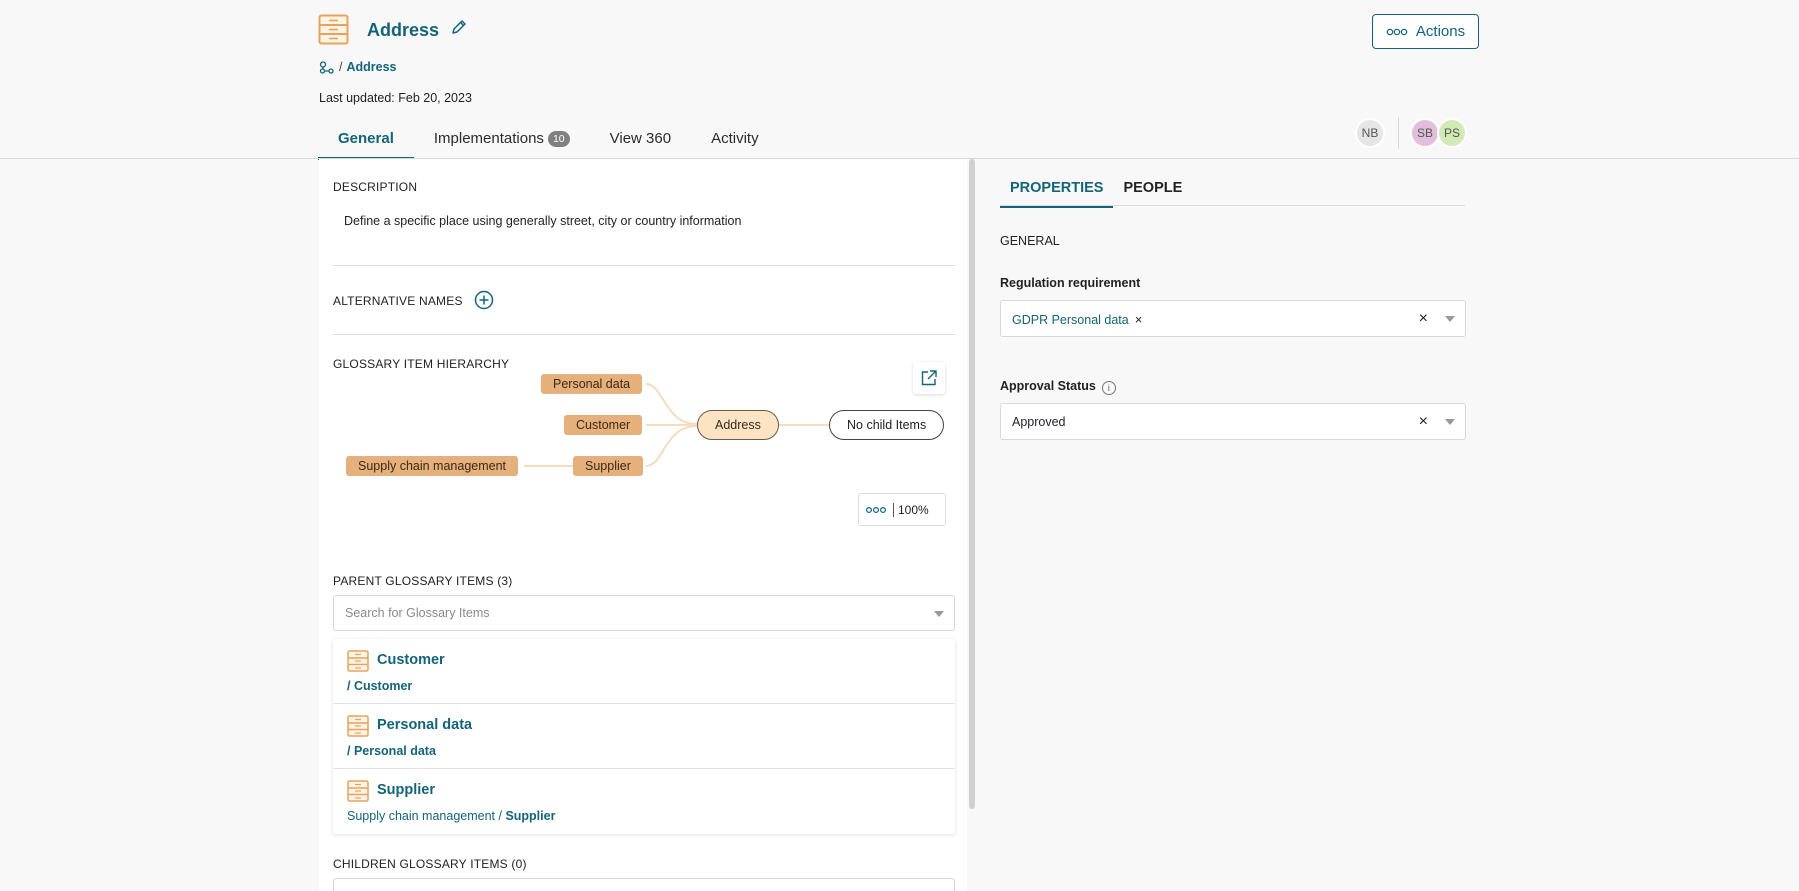  Describe the element at coordinates (592, 384) in the screenshot. I see `hierarchy-node-personal-data: Personal data` at that location.